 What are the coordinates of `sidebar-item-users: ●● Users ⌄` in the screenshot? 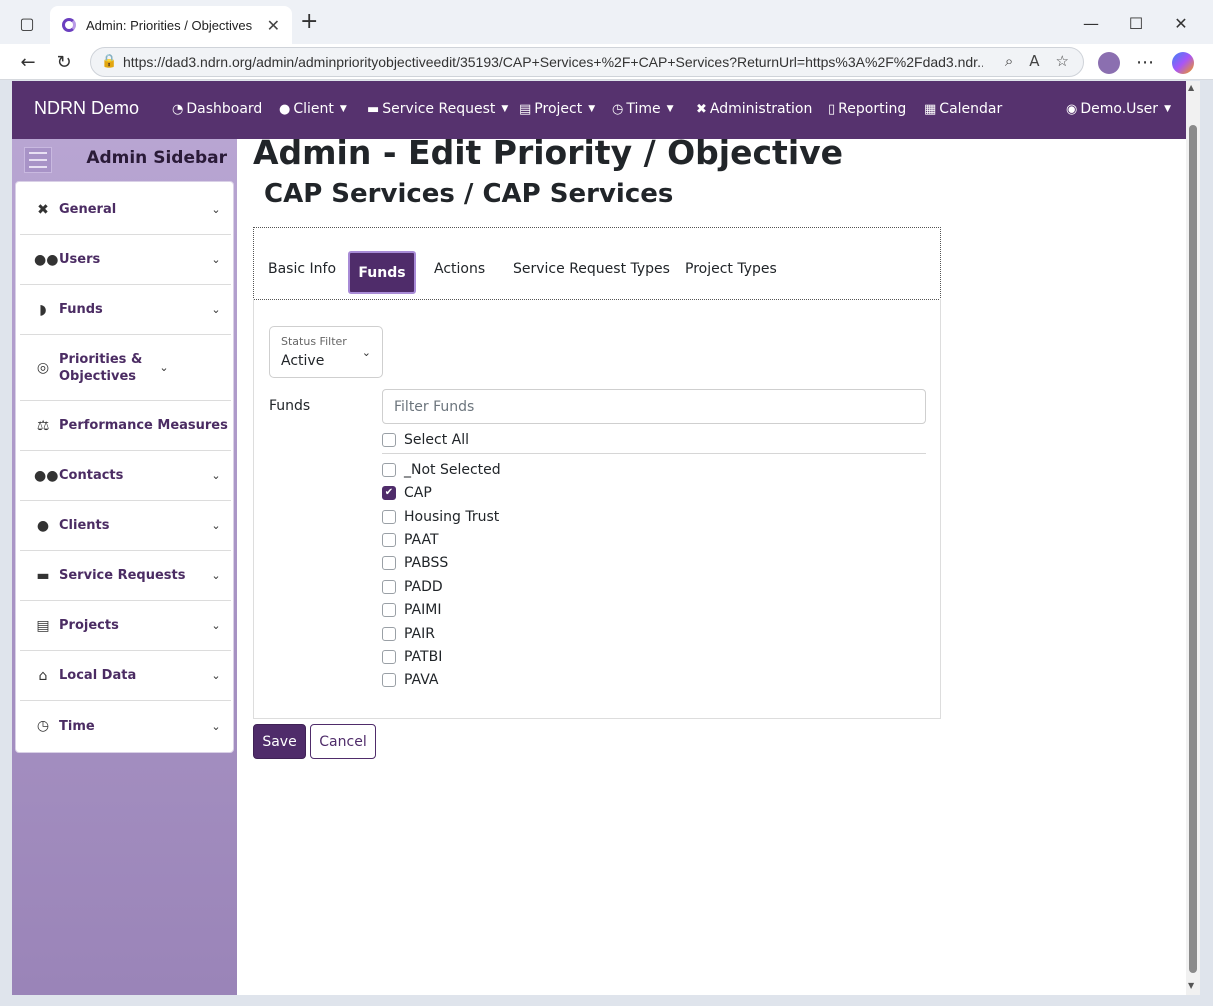 It's located at (125, 260).